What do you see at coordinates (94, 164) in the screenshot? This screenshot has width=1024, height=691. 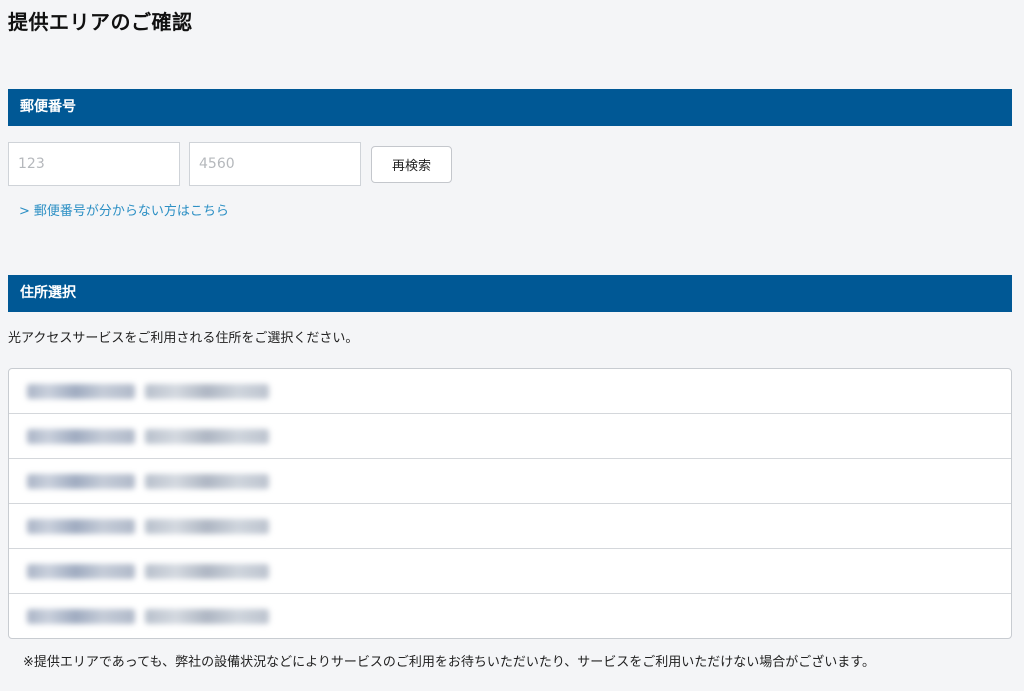 I see `zip-code-first-input` at bounding box center [94, 164].